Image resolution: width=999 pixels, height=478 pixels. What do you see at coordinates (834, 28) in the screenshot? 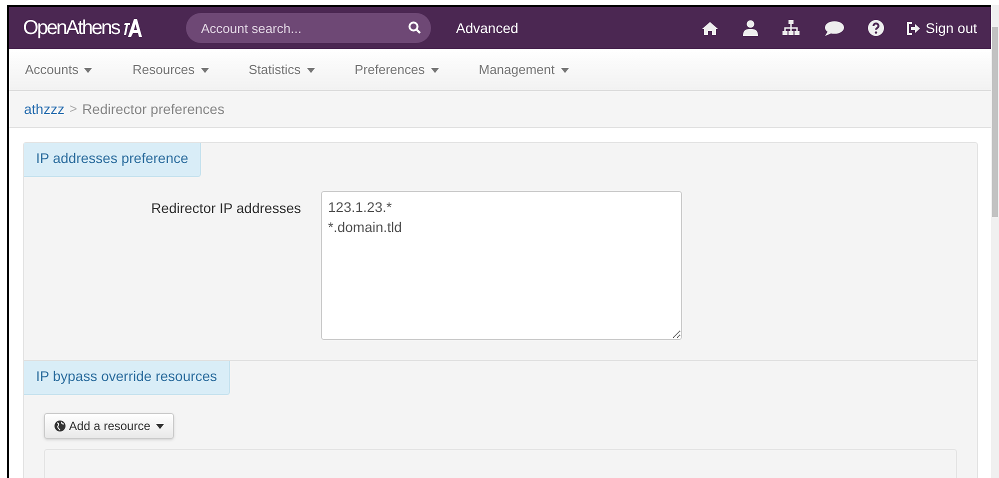
I see `speech-bubble-icon` at bounding box center [834, 28].